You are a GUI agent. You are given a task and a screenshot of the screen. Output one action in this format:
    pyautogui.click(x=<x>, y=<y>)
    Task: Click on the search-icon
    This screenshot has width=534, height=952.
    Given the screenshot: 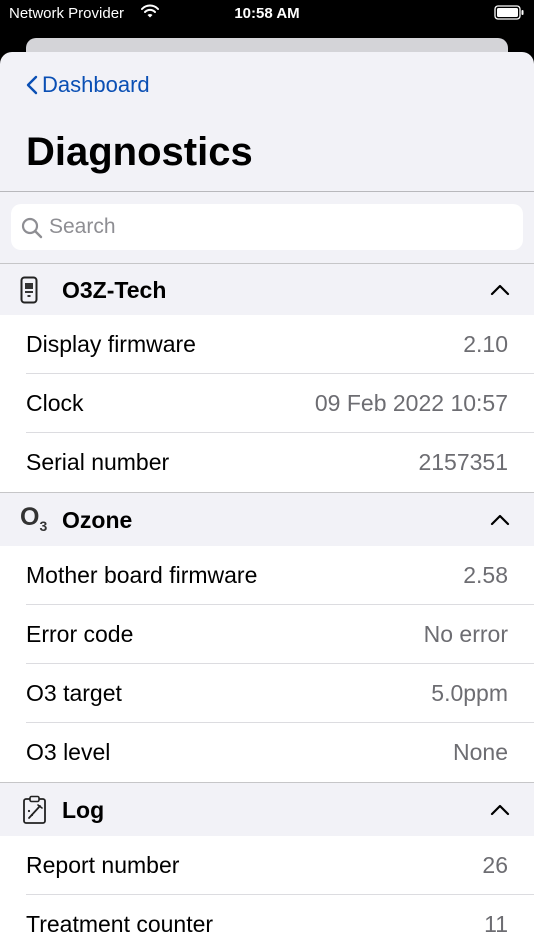 What is the action you would take?
    pyautogui.click(x=32, y=228)
    